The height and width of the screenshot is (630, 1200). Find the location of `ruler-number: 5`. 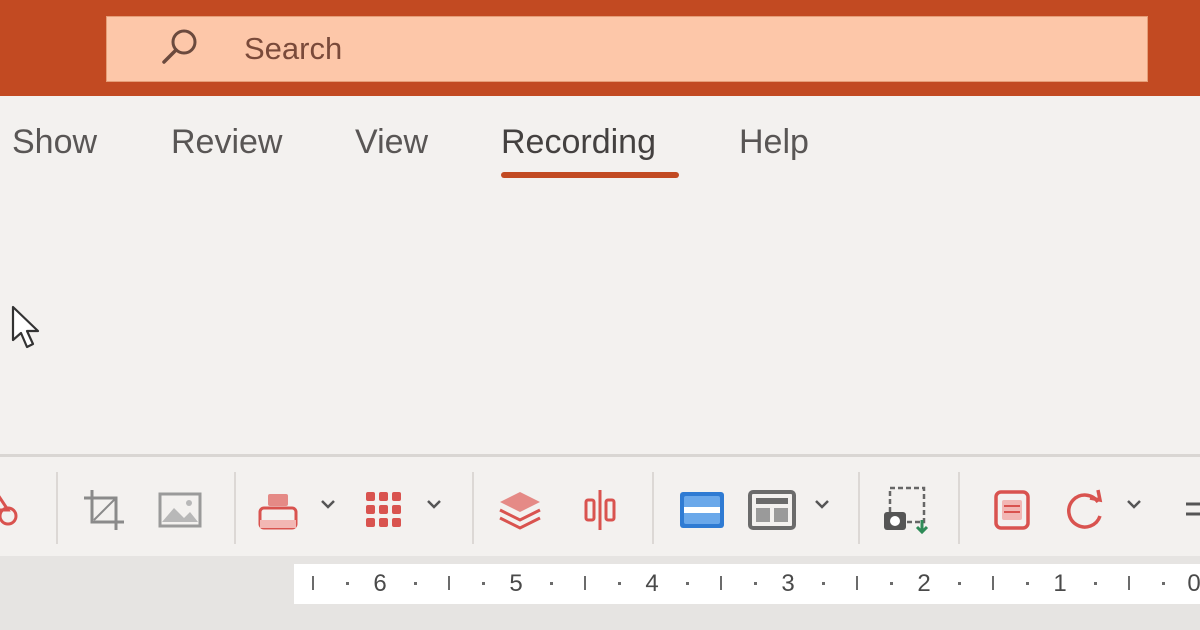

ruler-number: 5 is located at coordinates (516, 583).